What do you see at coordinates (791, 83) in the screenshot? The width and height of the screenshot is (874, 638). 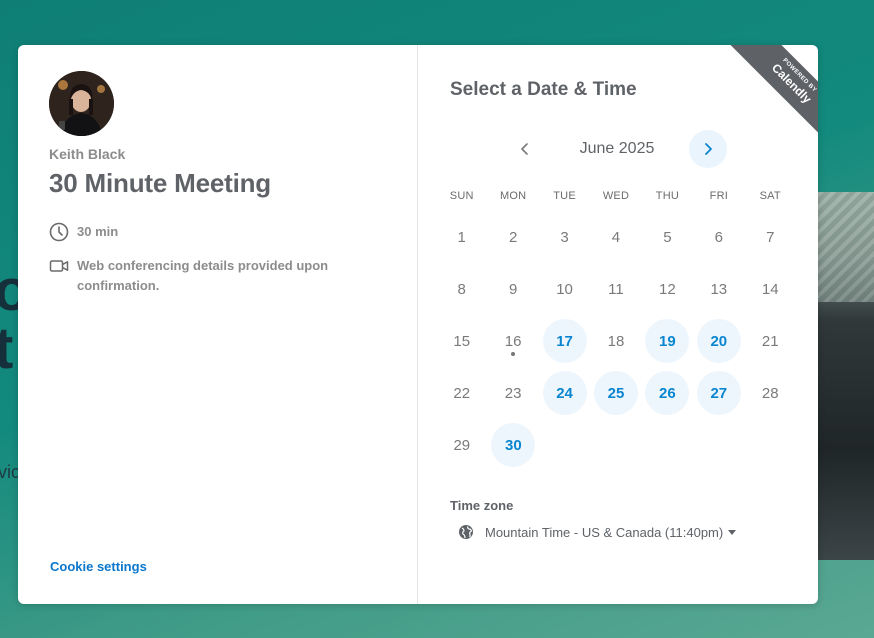 I see `calendly-brand-text: Calendly` at bounding box center [791, 83].